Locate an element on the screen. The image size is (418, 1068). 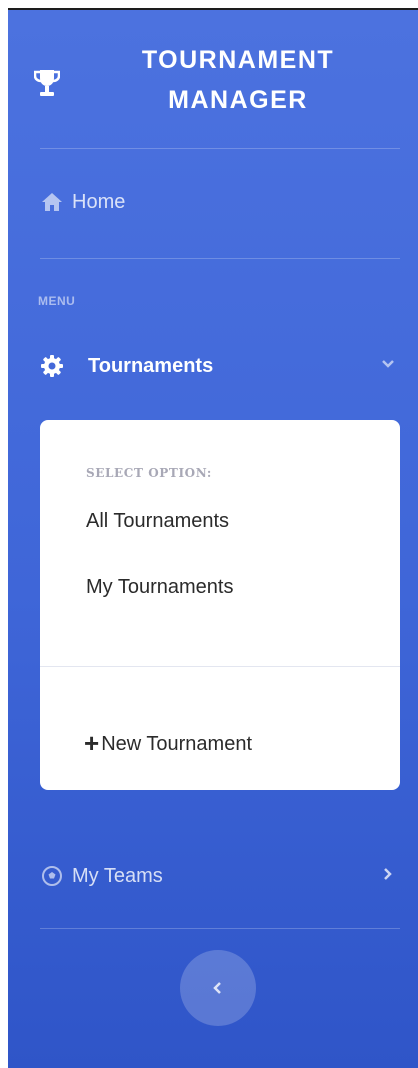
brand-title-line1: TOURNAMENT is located at coordinates (238, 60).